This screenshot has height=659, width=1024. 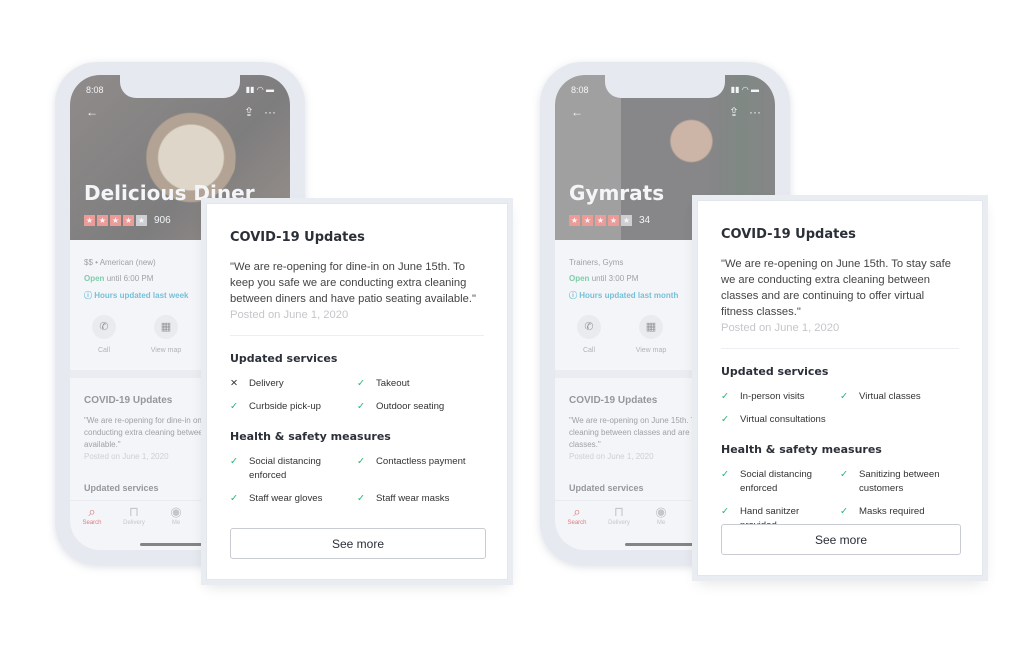 I want to click on service-label: Virtual consultations, so click(x=783, y=419).